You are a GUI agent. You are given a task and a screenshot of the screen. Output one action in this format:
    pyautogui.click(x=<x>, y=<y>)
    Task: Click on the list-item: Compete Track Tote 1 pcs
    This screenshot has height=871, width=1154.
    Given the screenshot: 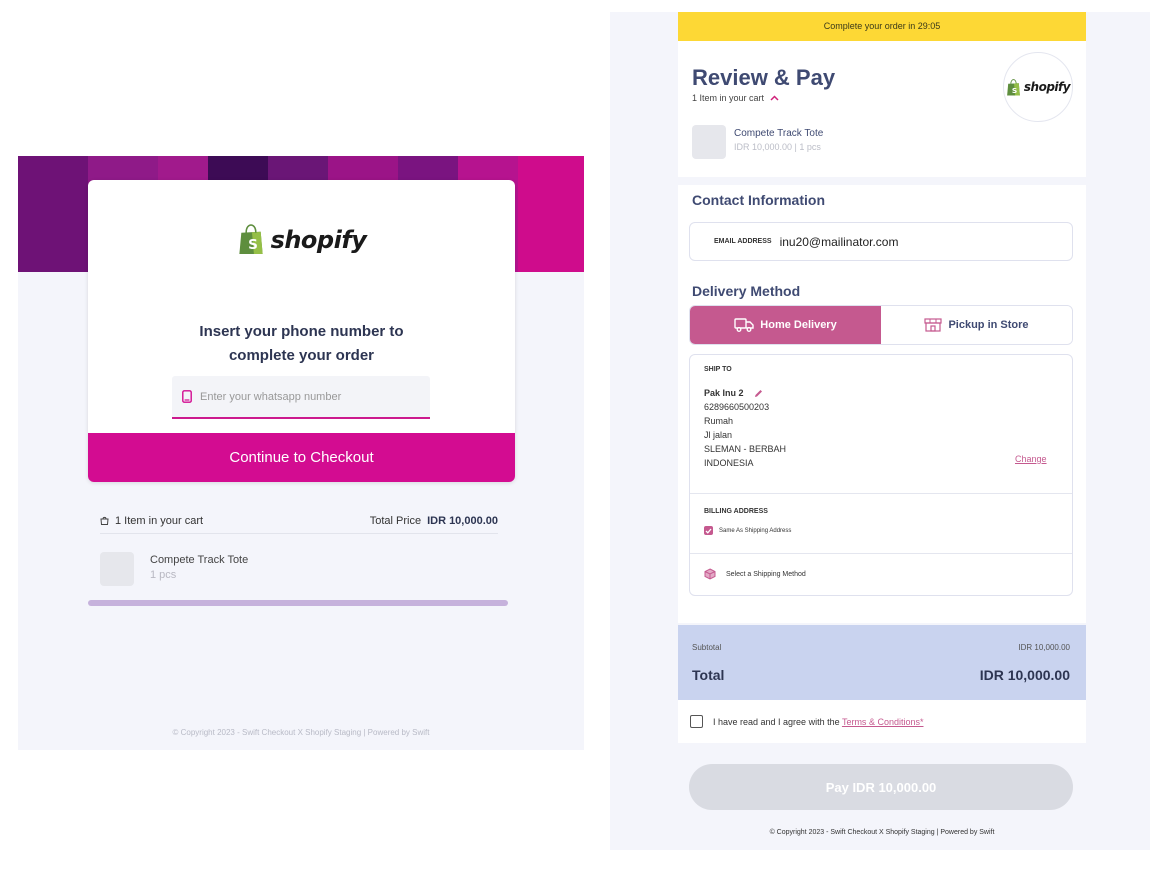 What is the action you would take?
    pyautogui.click(x=299, y=570)
    